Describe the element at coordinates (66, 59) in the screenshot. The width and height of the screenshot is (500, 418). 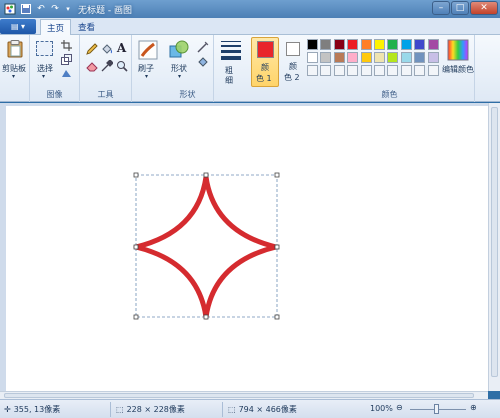
I see `resize-icon` at that location.